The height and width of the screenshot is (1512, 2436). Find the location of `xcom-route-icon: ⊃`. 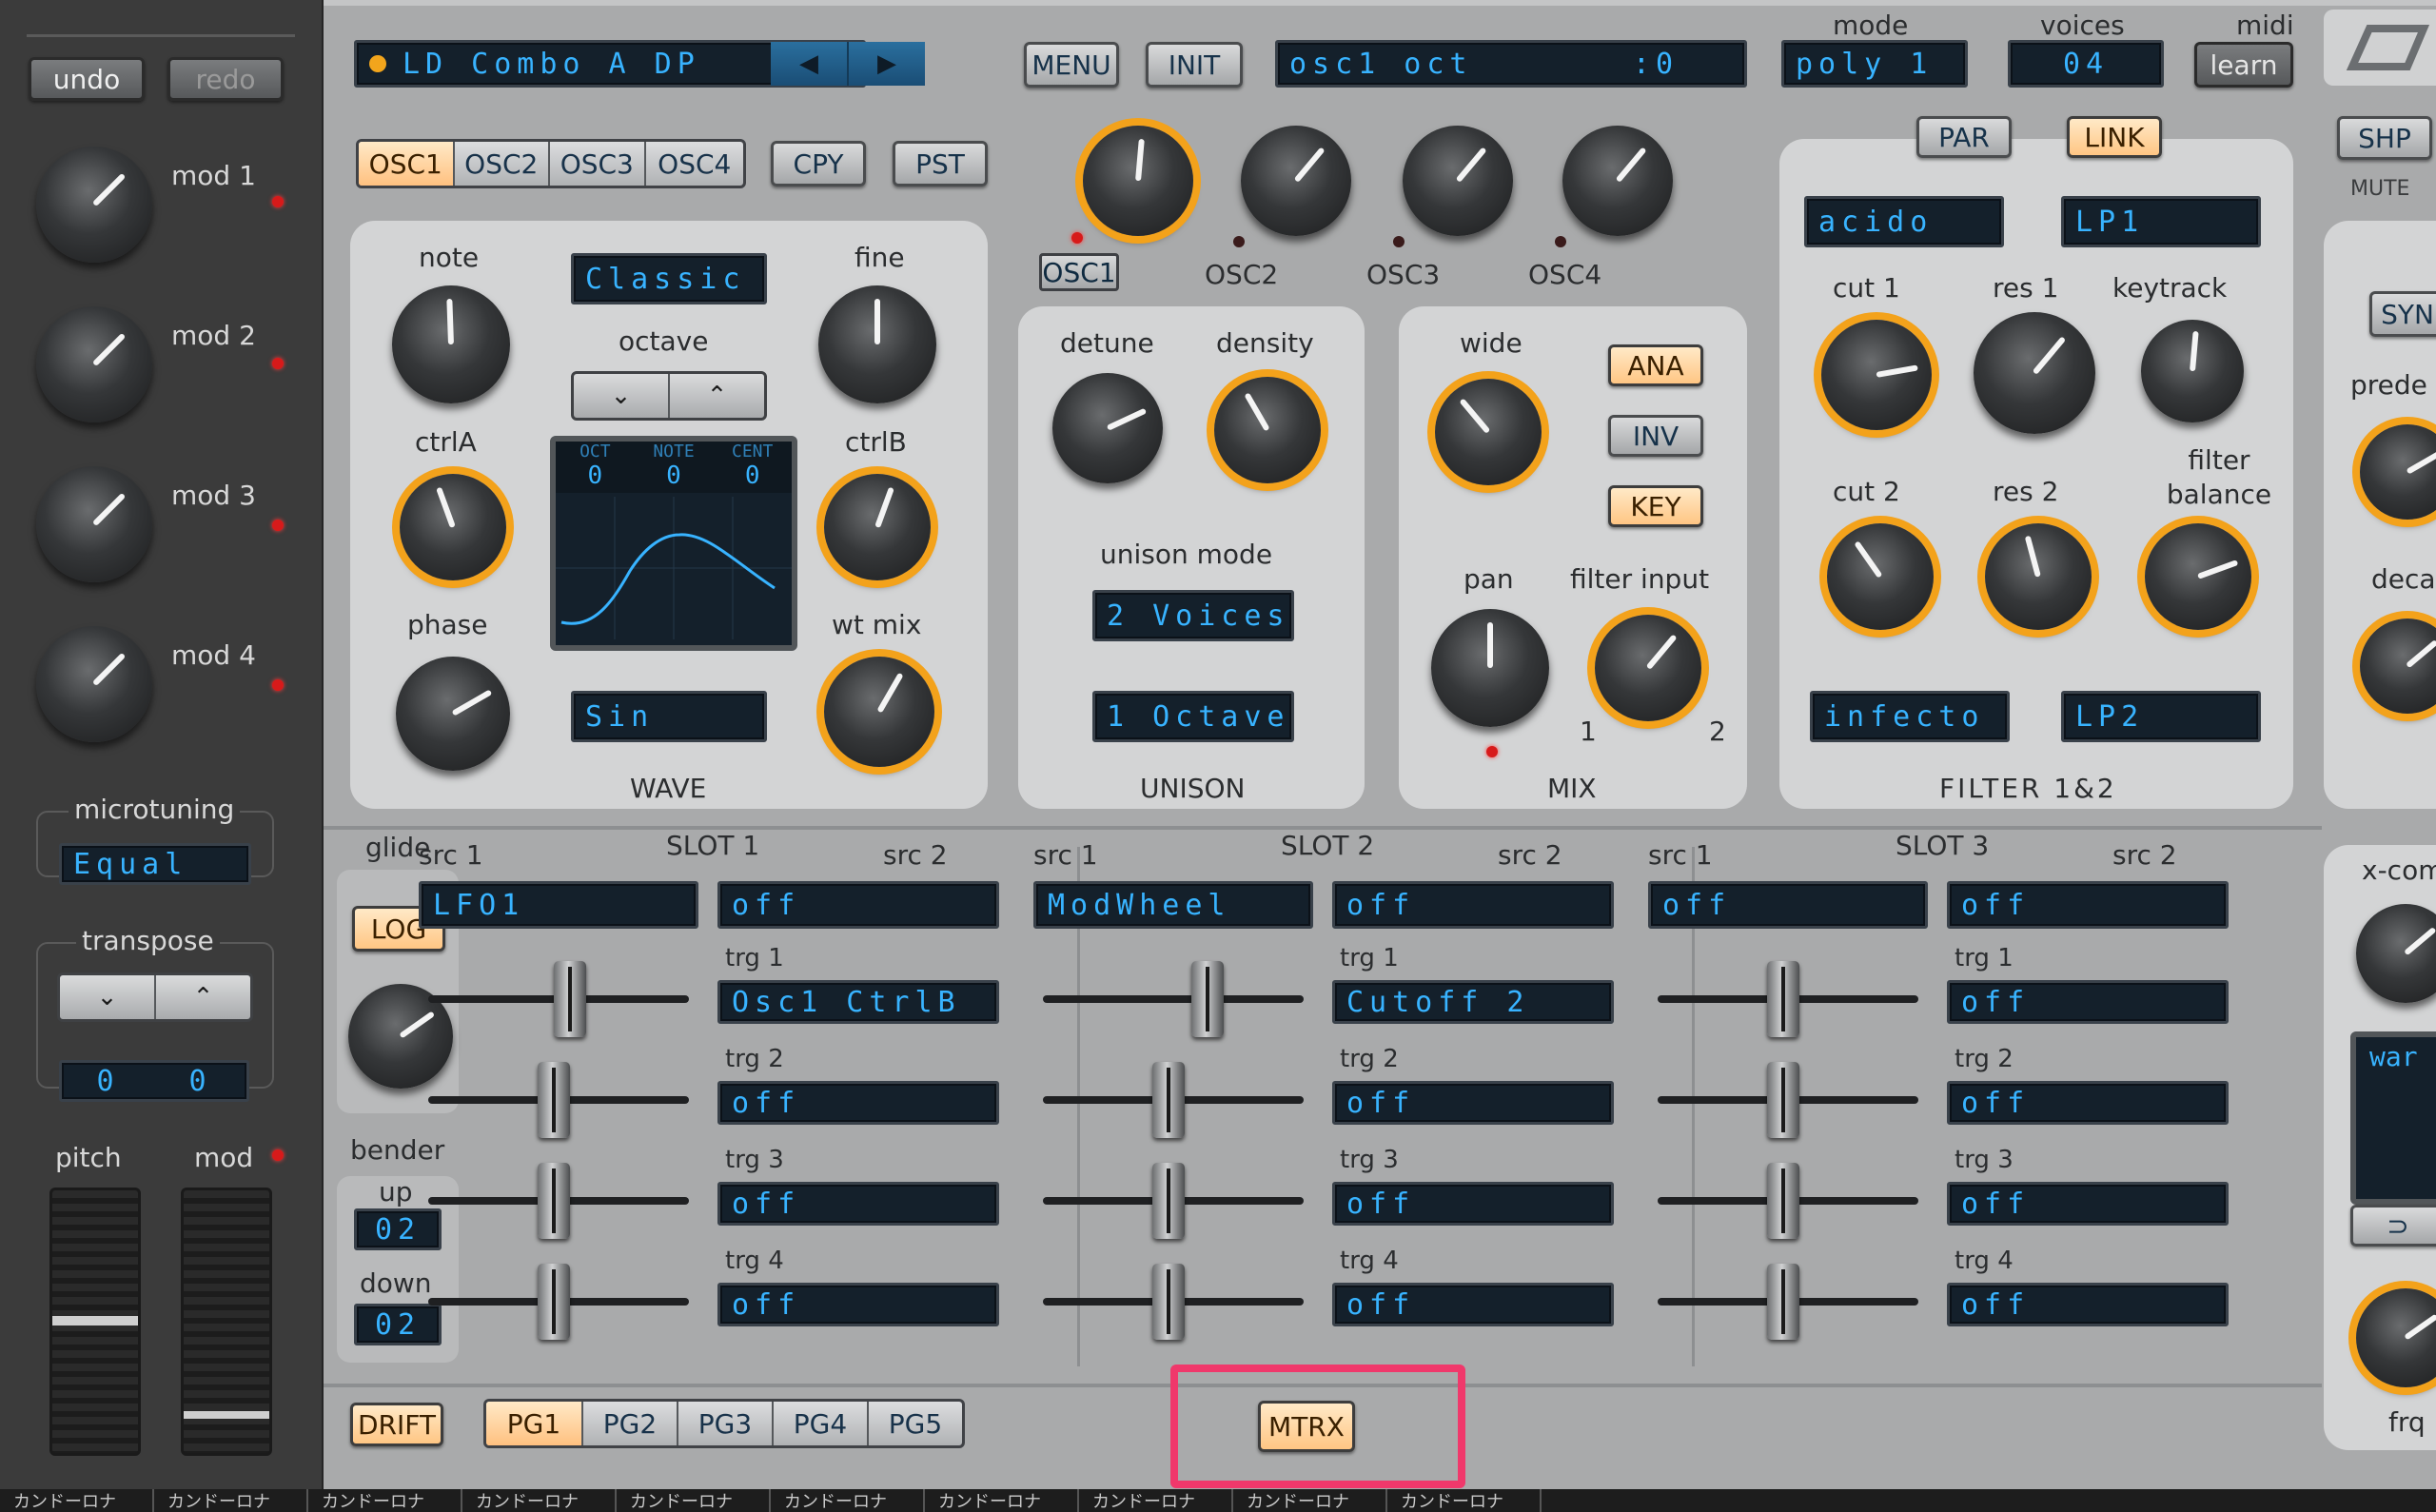

xcom-route-icon: ⊃ is located at coordinates (2393, 1226).